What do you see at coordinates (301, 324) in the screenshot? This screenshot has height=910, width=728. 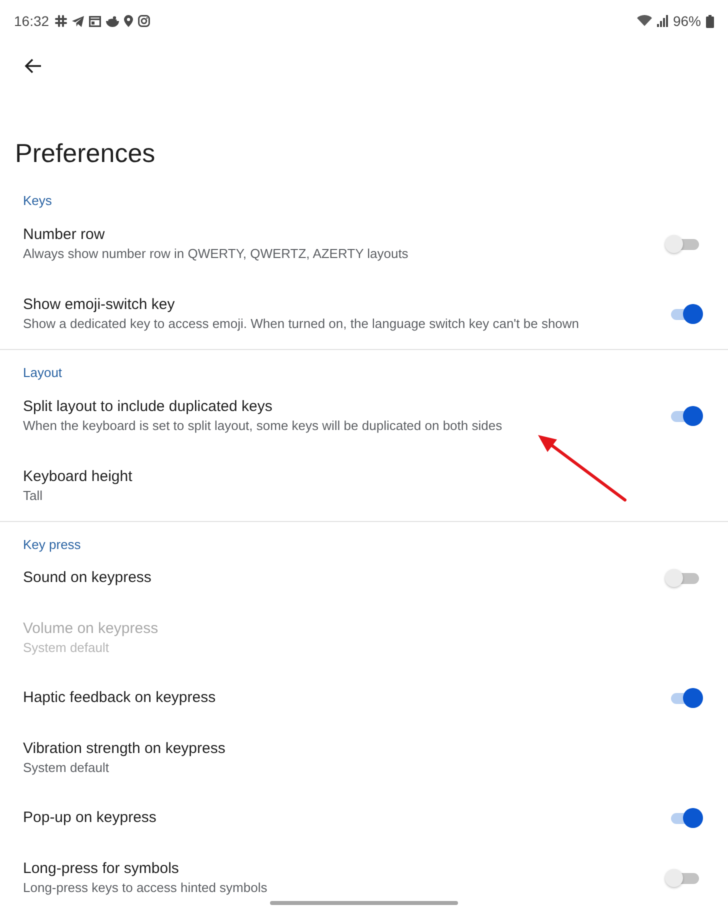 I see `setting-summary: Show a dedicated key to access emoji. When turned on, the language switch key can't be shown` at bounding box center [301, 324].